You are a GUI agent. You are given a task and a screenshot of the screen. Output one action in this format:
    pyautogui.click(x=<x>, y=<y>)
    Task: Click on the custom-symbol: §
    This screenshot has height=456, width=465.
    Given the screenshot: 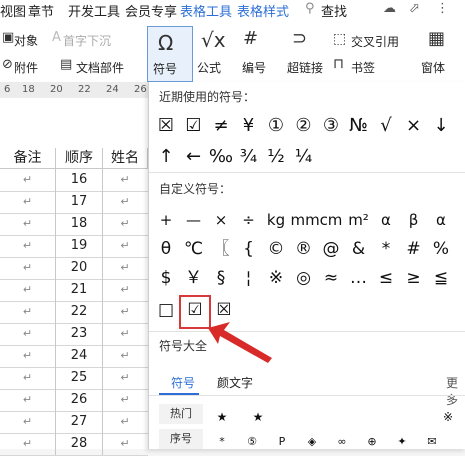 What is the action you would take?
    pyautogui.click(x=221, y=278)
    